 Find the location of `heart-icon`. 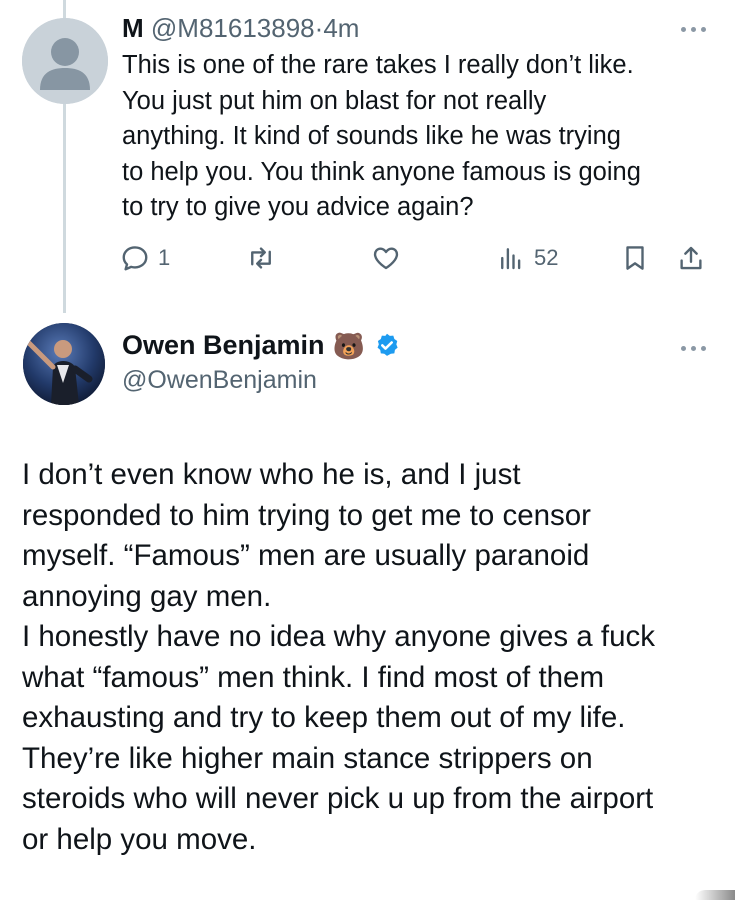

heart-icon is located at coordinates (386, 258).